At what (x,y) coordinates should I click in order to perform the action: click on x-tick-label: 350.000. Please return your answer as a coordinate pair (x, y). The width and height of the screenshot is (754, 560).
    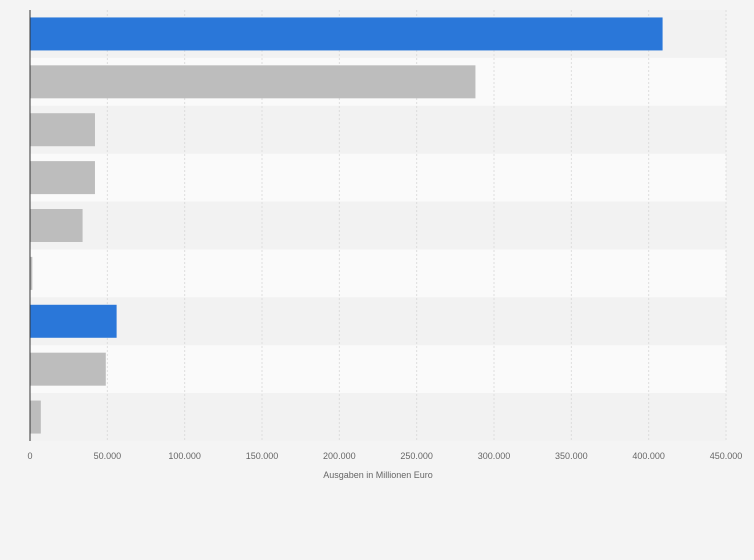
    Looking at the image, I should click on (571, 456).